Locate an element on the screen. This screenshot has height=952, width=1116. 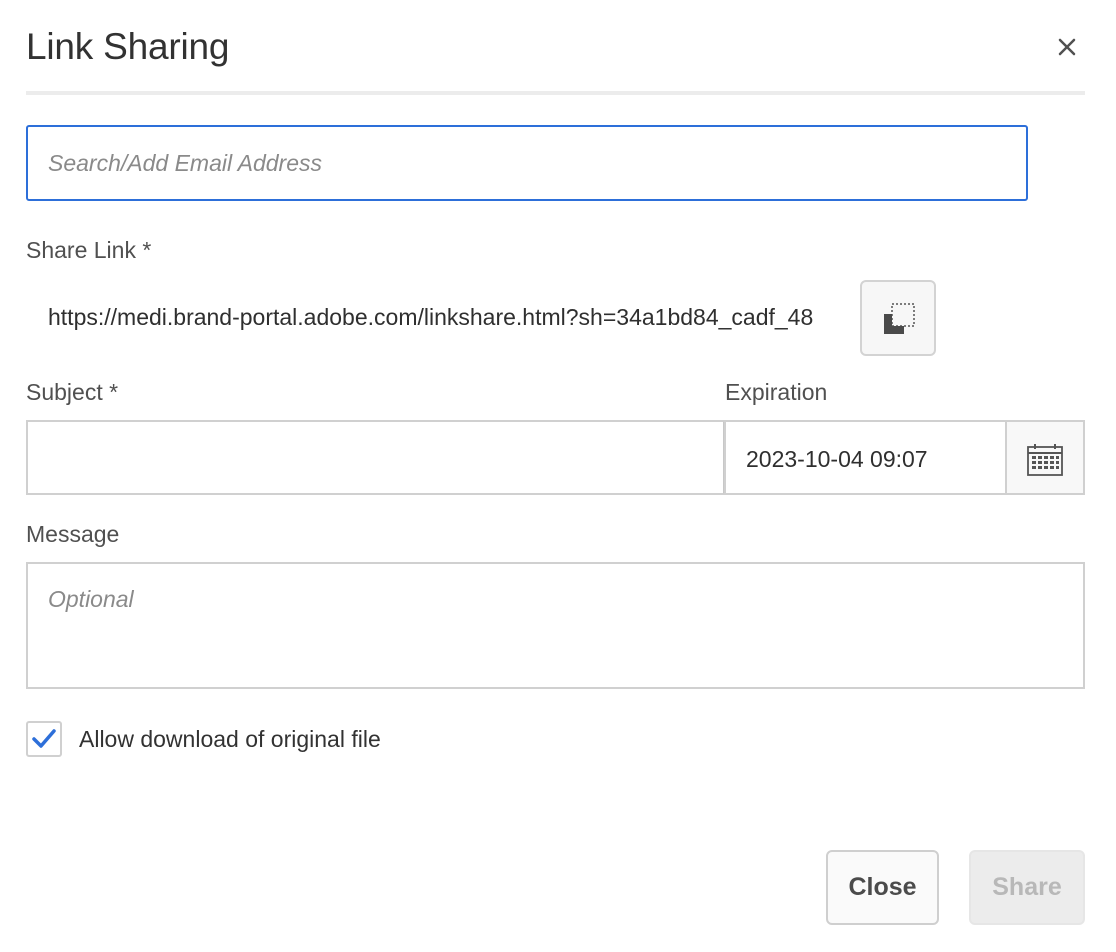
checkmark-icon is located at coordinates (44, 738).